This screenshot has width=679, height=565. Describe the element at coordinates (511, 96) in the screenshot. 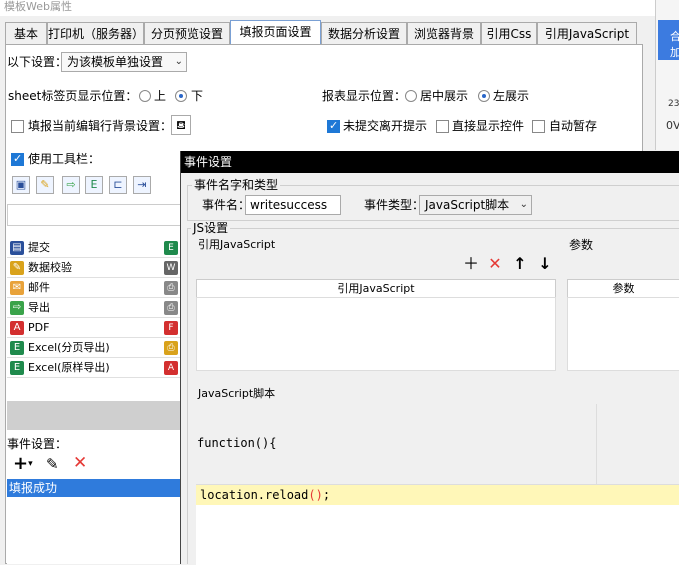

I see `report-left-label: 左展示` at that location.